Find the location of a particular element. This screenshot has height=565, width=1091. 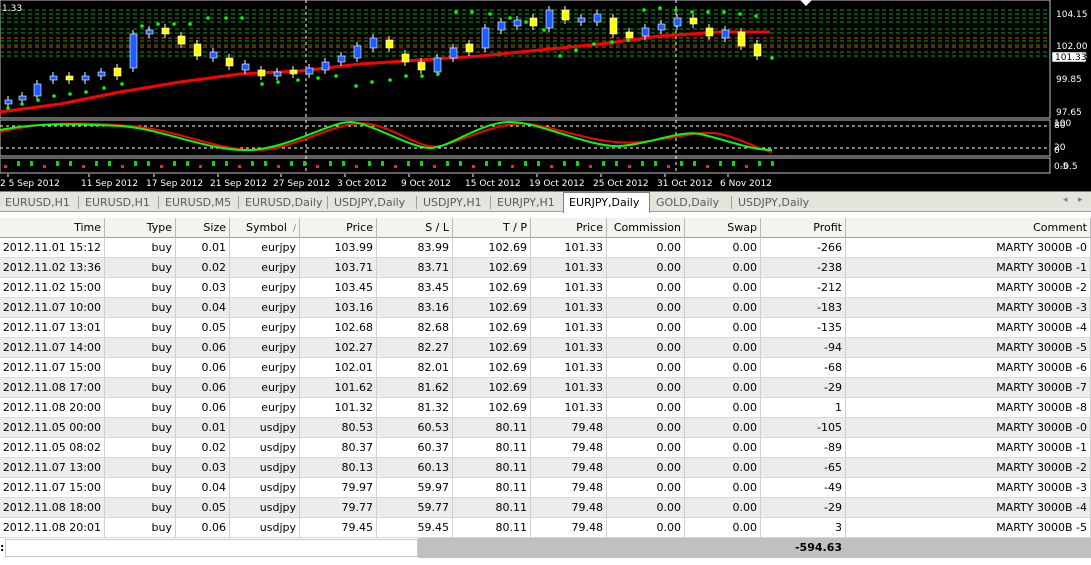

tab-eurjpy-daily: EURJPY,Daily is located at coordinates (606, 202).